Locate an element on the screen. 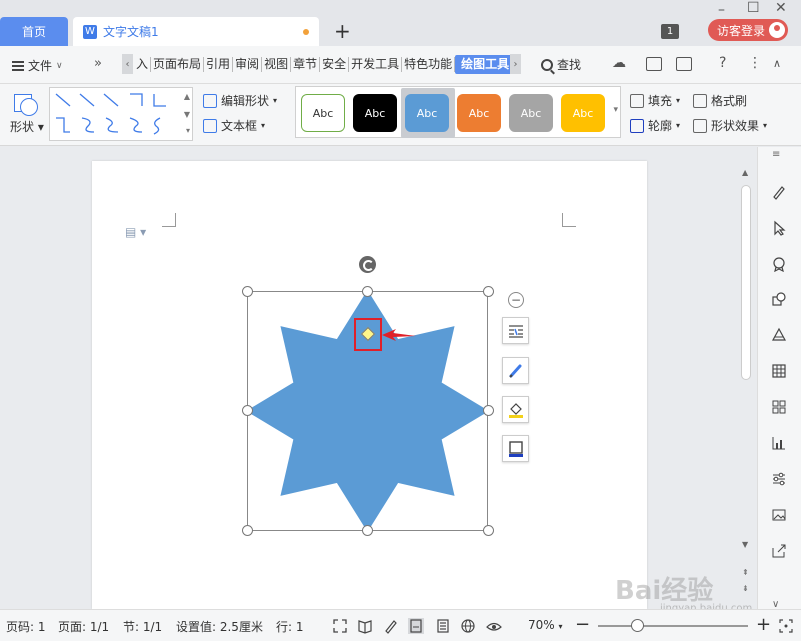 This screenshot has height=641, width=801. outline-icon is located at coordinates (637, 125).